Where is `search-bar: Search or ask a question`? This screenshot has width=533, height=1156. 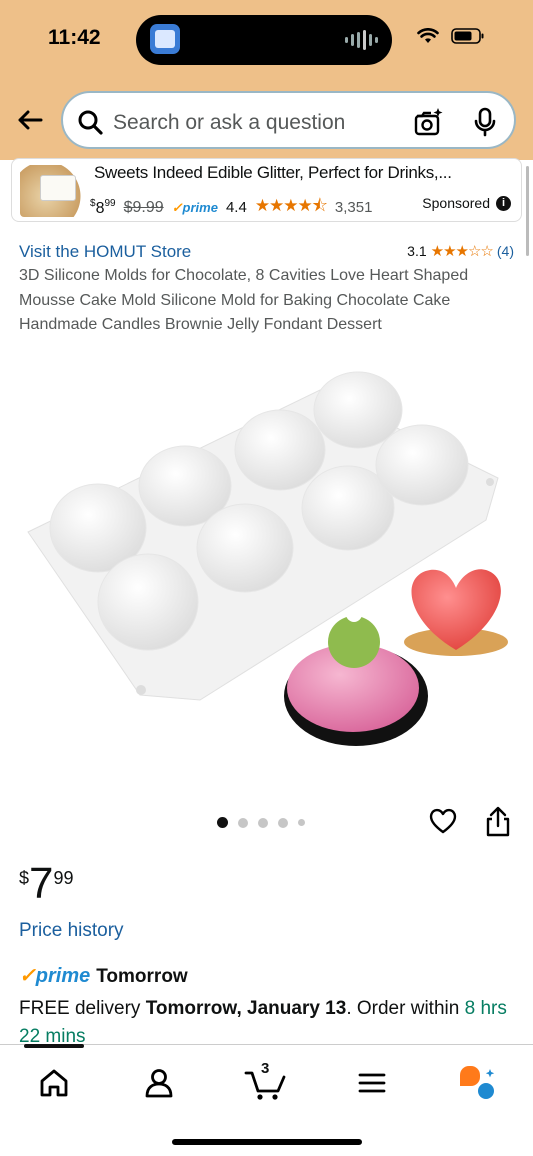
search-bar: Search or ask a question is located at coordinates (288, 120).